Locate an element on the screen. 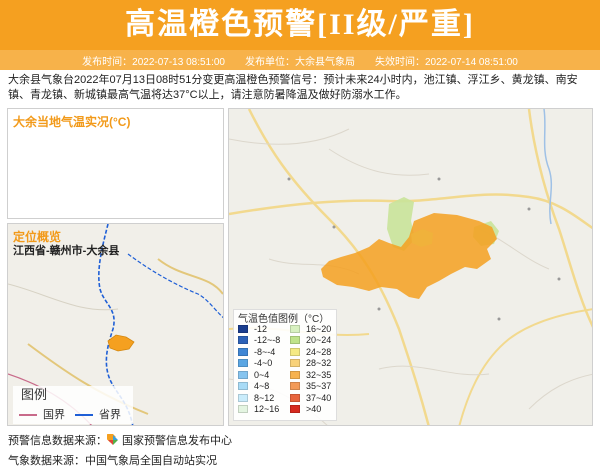 This screenshot has width=600, height=471. legend-row: 8~12 is located at coordinates (259, 398).